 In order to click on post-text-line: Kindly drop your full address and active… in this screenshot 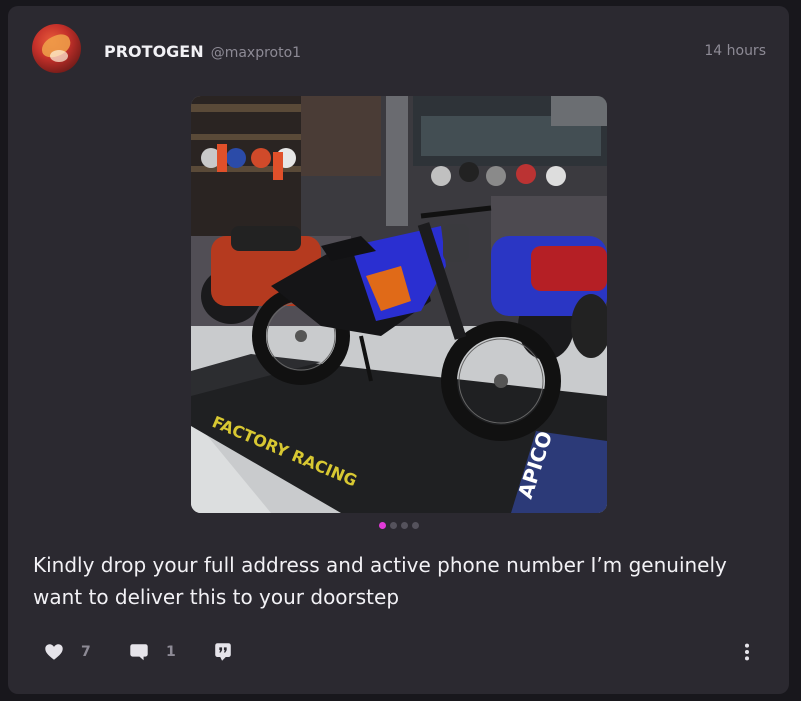, I will do `click(380, 565)`.